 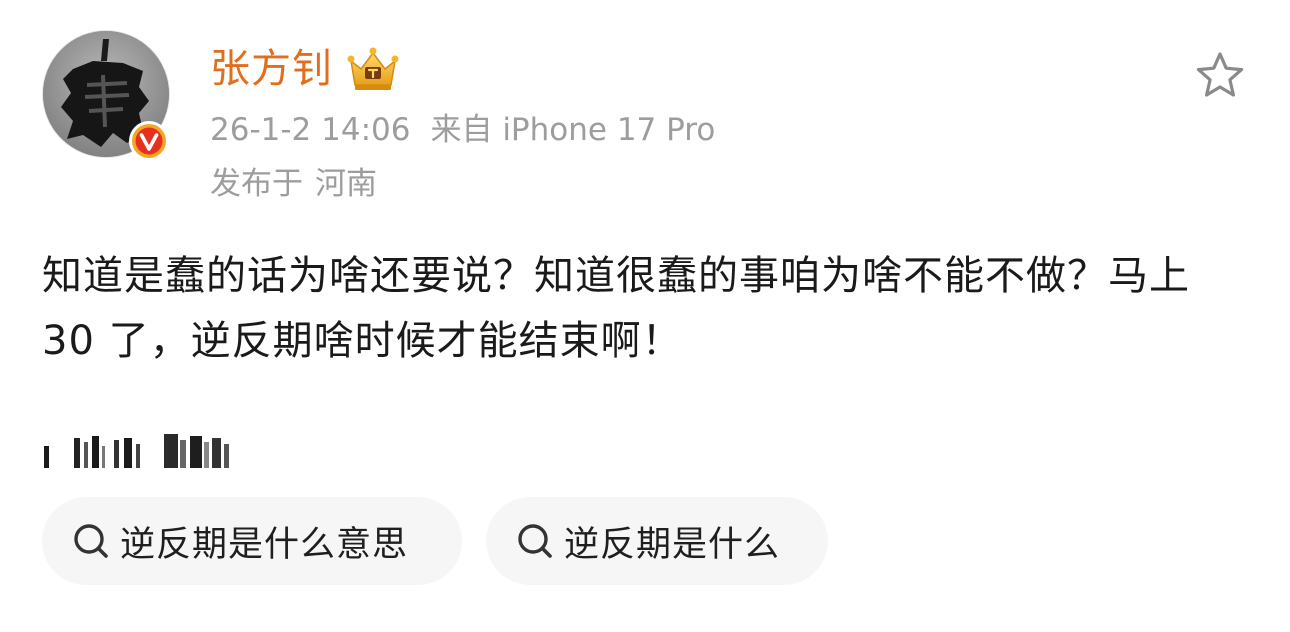 I want to click on search-suggestion-chip: 逆反期是什么, so click(x=657, y=541).